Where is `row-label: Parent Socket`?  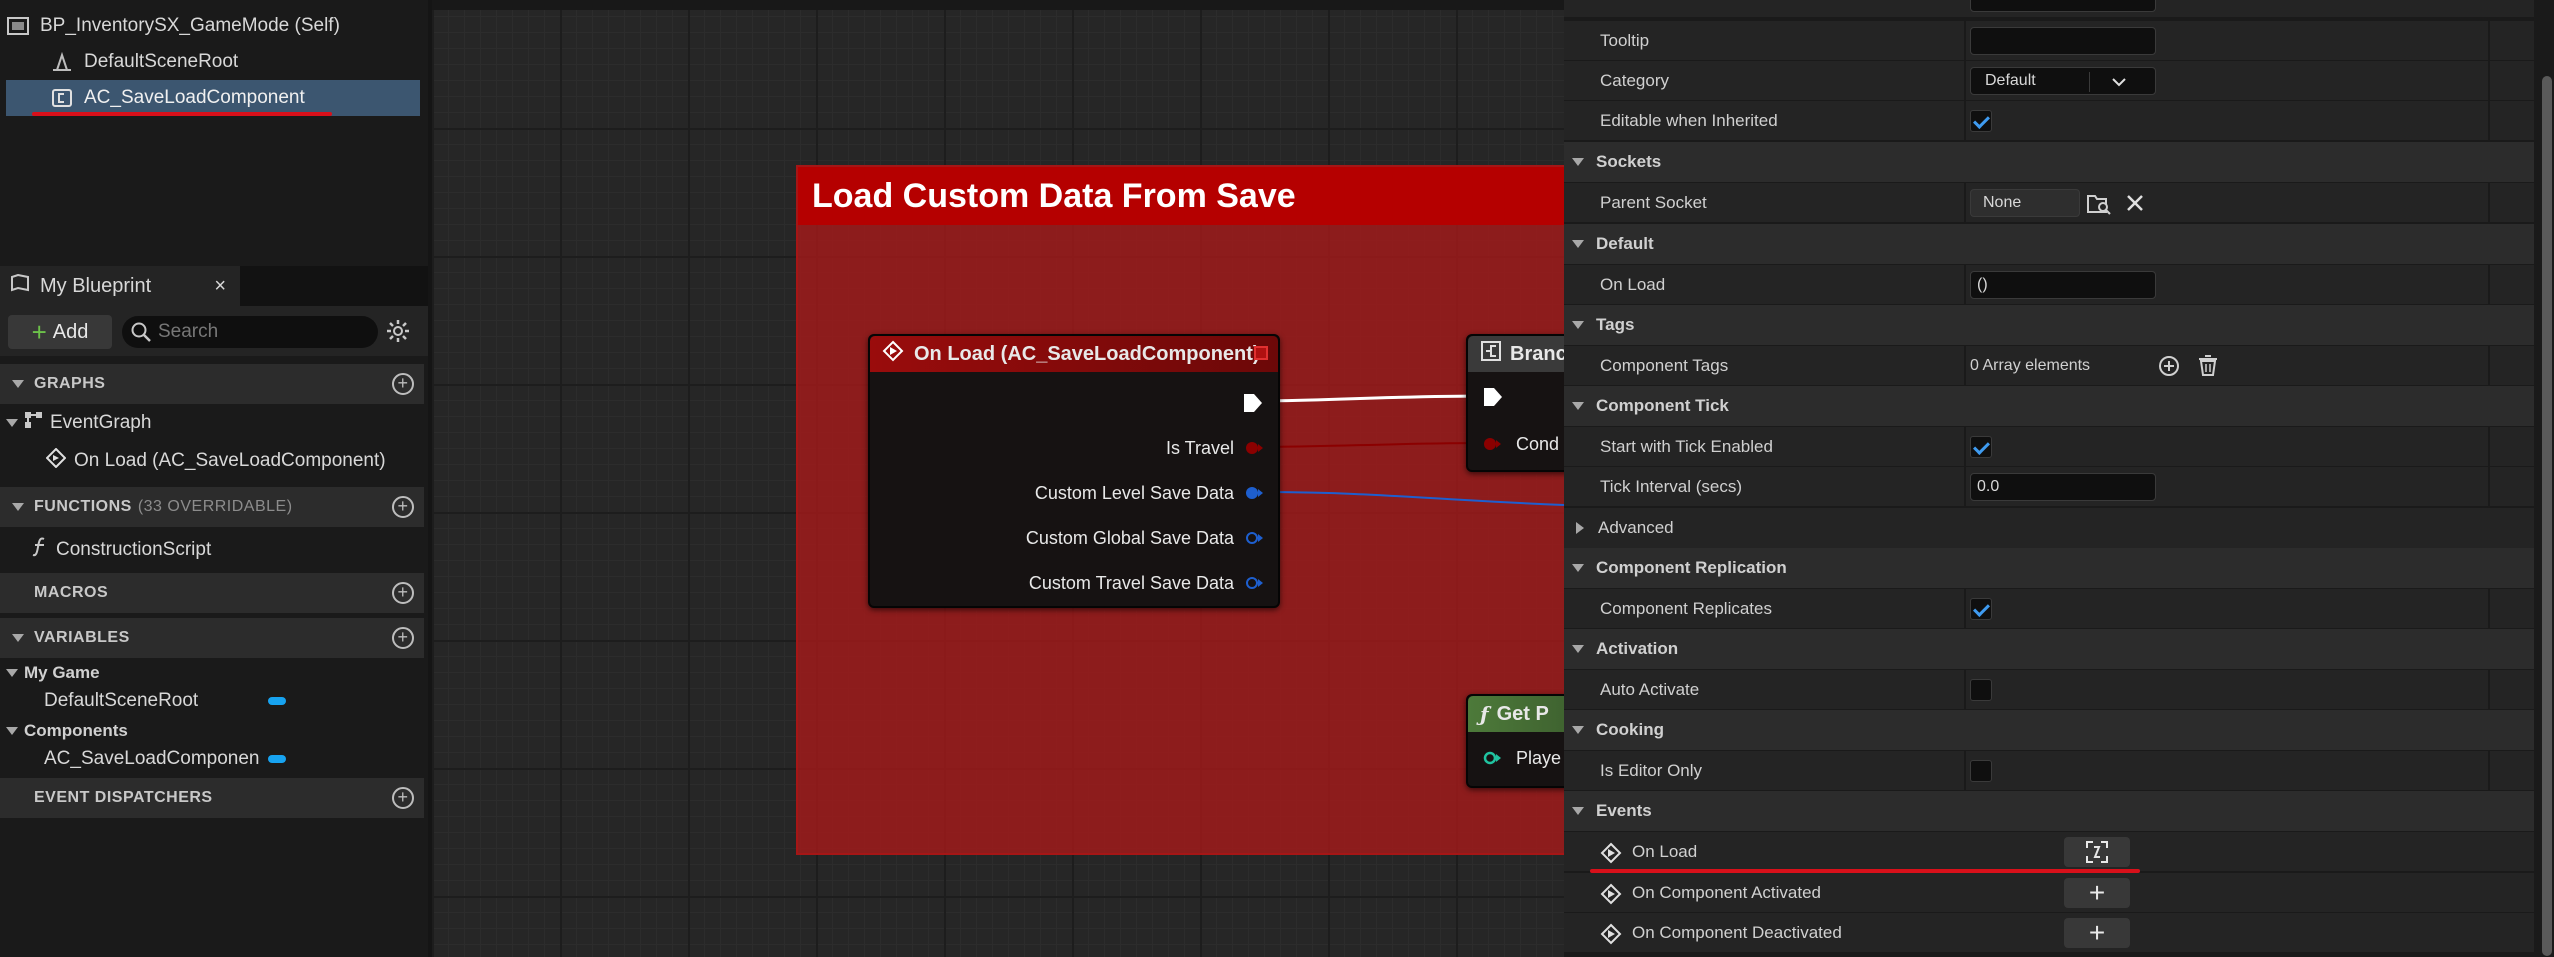
row-label: Parent Socket is located at coordinates (1653, 202).